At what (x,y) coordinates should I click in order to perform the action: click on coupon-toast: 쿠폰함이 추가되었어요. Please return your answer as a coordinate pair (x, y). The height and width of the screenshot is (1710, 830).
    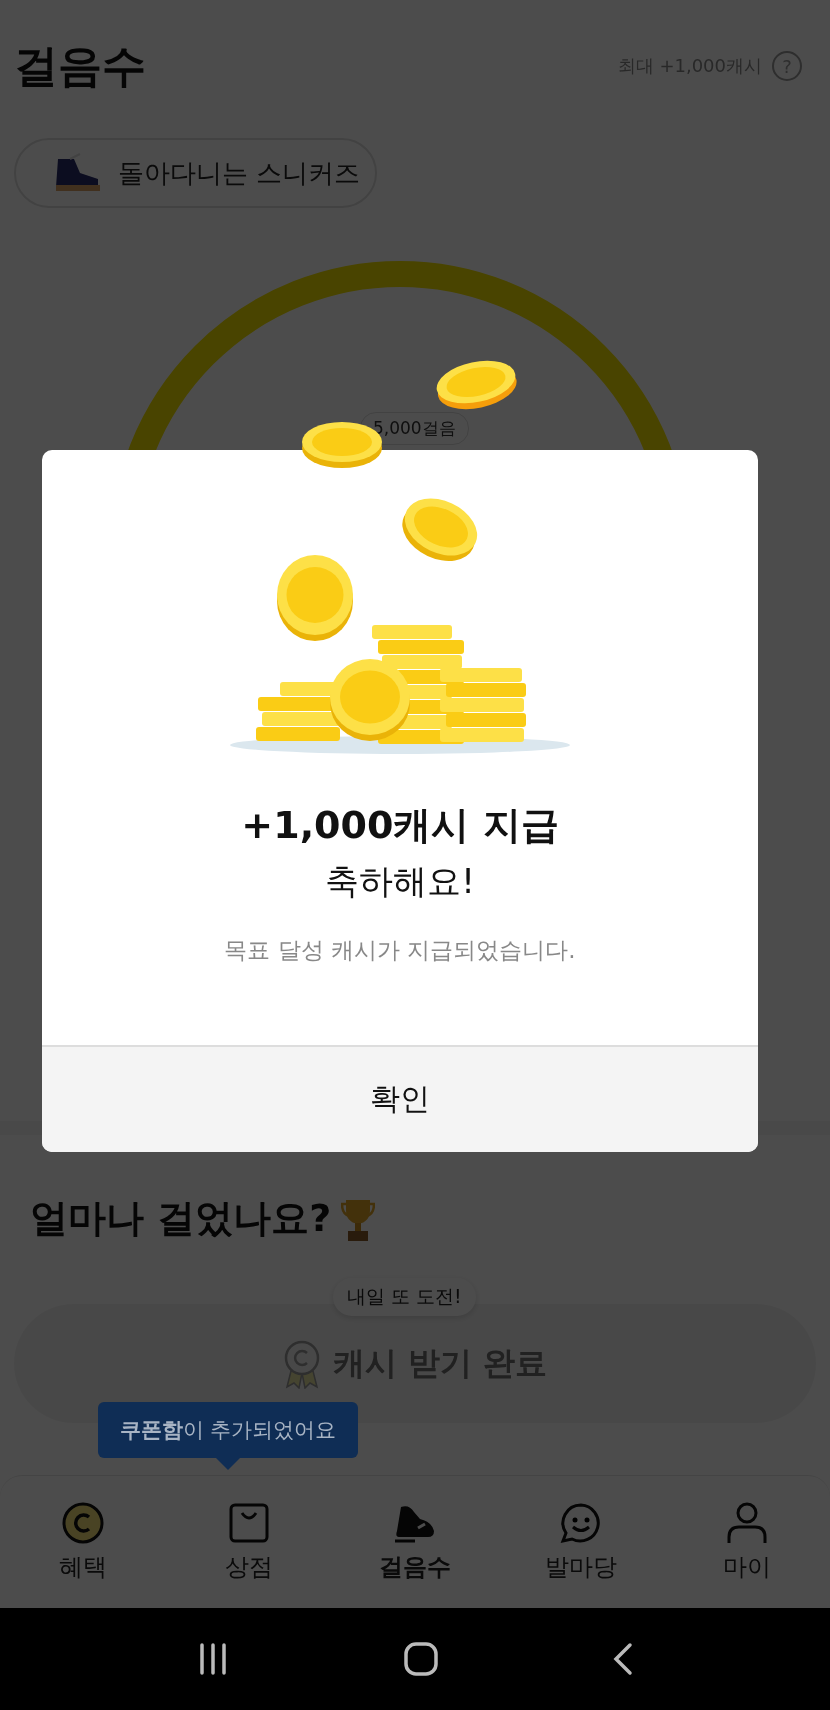
    Looking at the image, I should click on (228, 1430).